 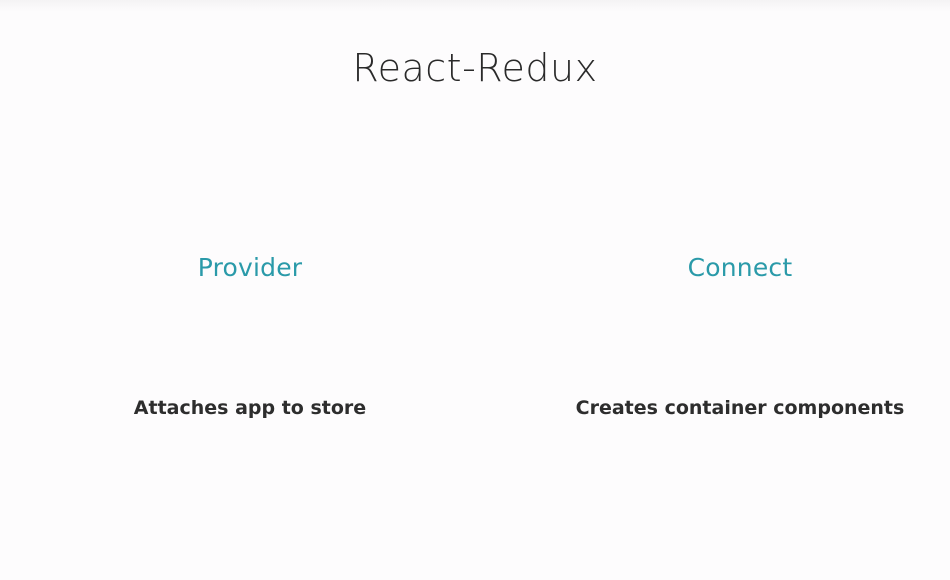 What do you see at coordinates (250, 408) in the screenshot?
I see `provider-description: Attaches app to store` at bounding box center [250, 408].